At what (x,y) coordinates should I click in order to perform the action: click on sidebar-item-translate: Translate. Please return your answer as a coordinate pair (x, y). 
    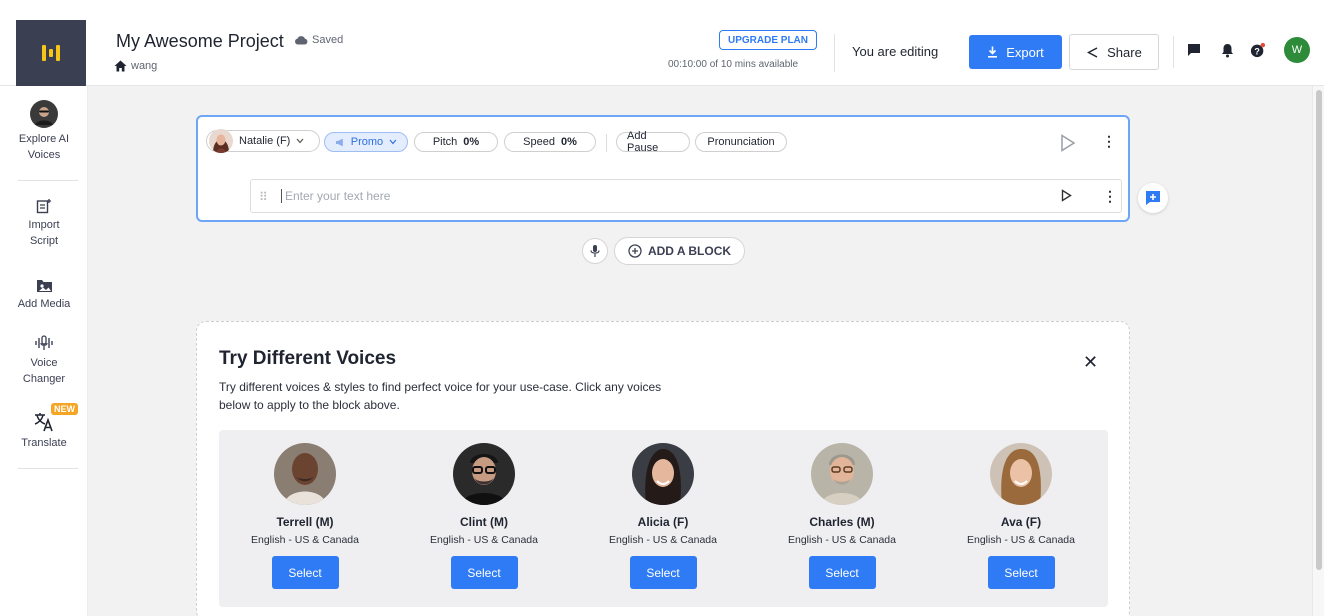
    Looking at the image, I should click on (44, 431).